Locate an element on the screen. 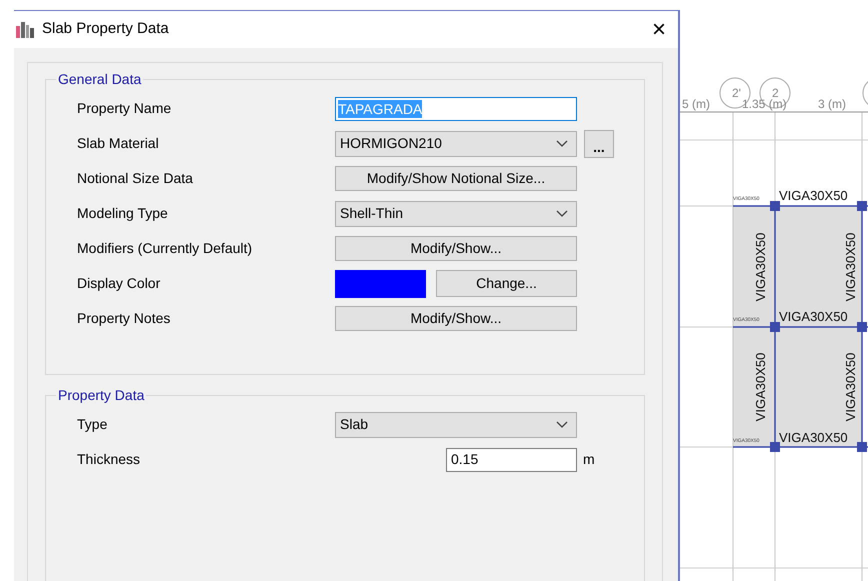  field-label: Property Notes is located at coordinates (124, 318).